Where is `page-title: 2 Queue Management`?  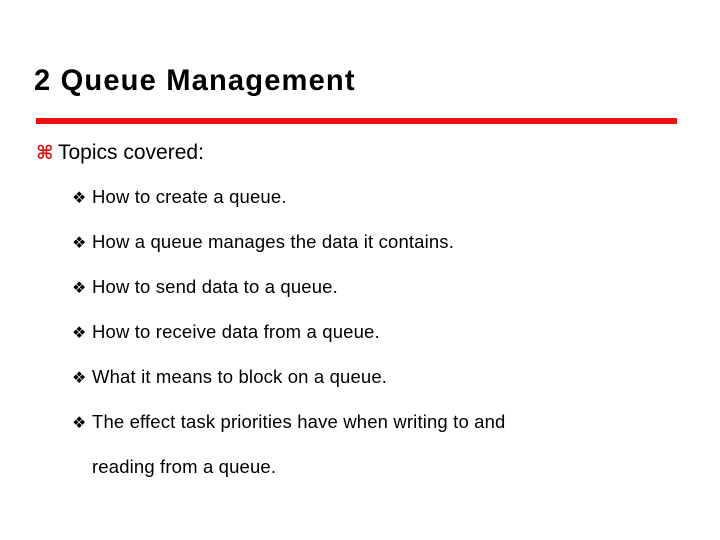
page-title: 2 Queue Management is located at coordinates (195, 80).